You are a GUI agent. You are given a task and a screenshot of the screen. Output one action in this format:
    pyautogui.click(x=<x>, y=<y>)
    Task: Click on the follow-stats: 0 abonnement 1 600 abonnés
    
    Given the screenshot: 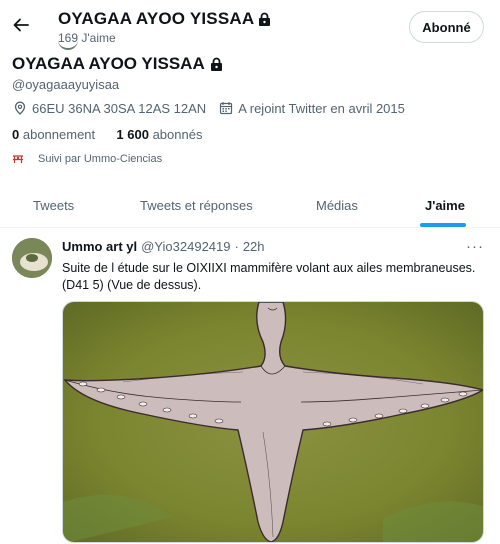 What is the action you would take?
    pyautogui.click(x=107, y=134)
    